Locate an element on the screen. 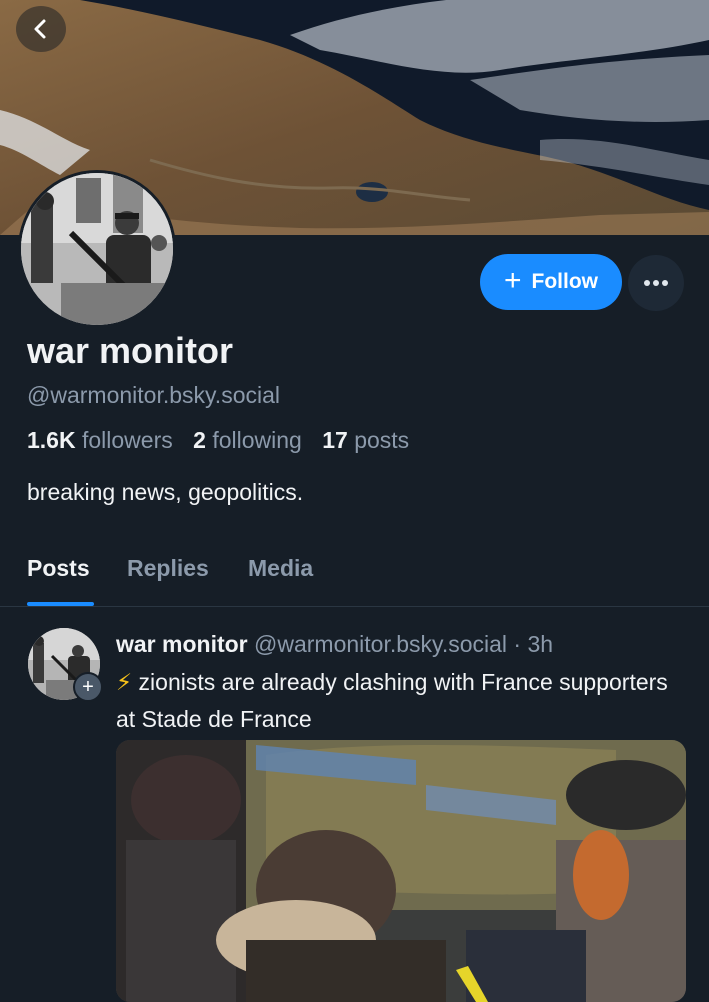 The width and height of the screenshot is (709, 1002). profile-display-name: war monitor is located at coordinates (130, 350).